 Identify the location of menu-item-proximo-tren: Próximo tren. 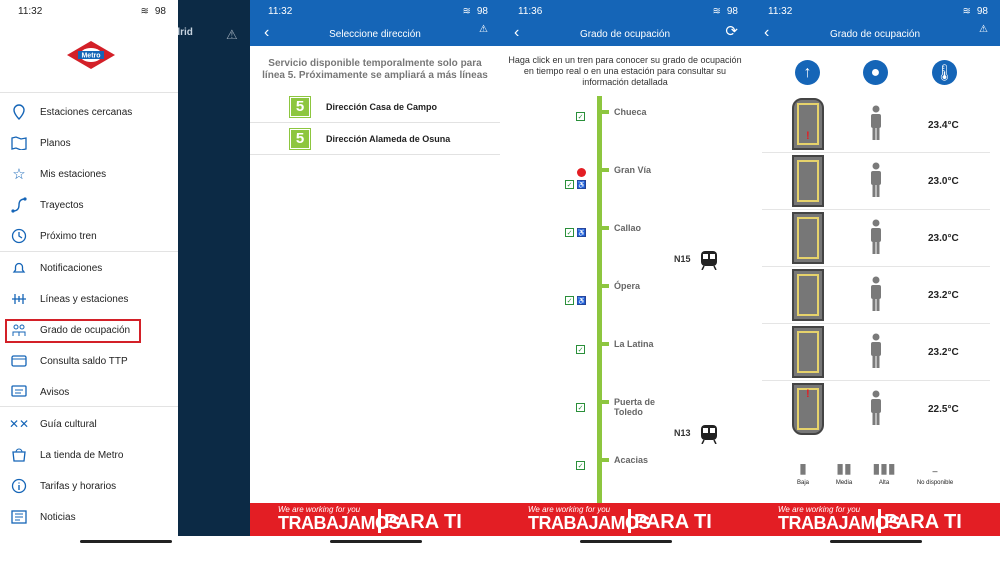
(89, 236).